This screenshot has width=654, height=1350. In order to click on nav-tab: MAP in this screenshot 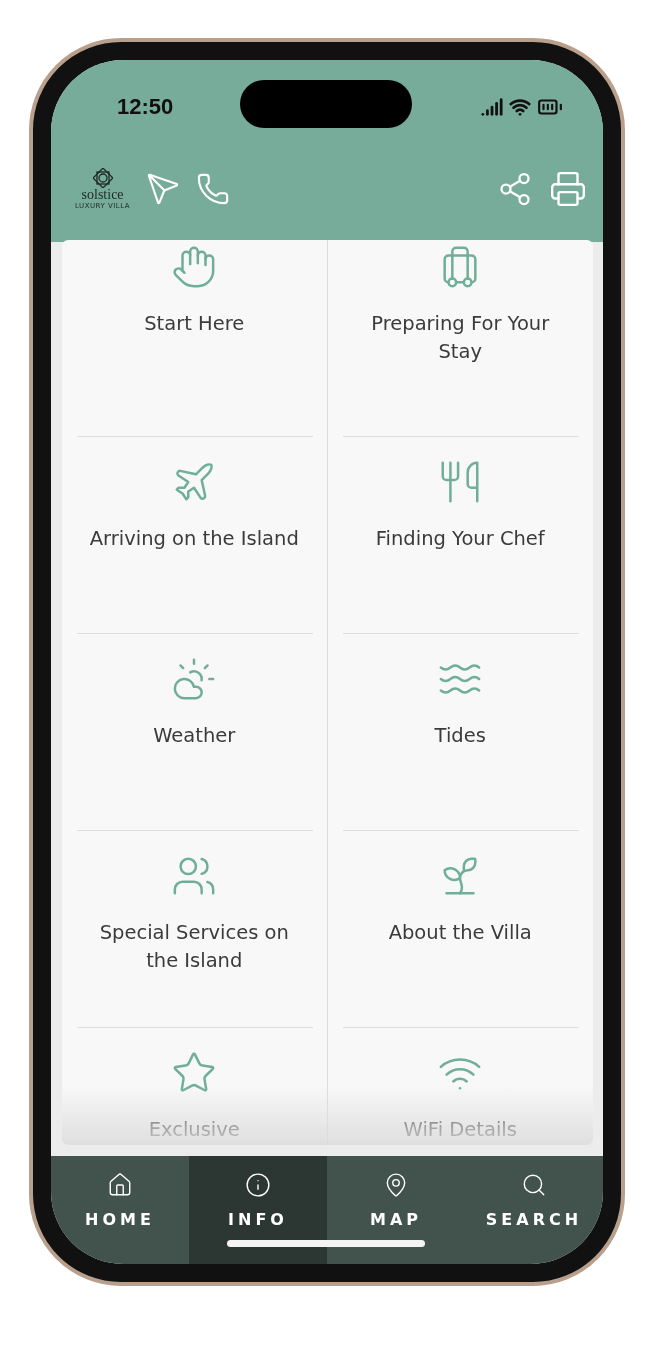, I will do `click(396, 1210)`.